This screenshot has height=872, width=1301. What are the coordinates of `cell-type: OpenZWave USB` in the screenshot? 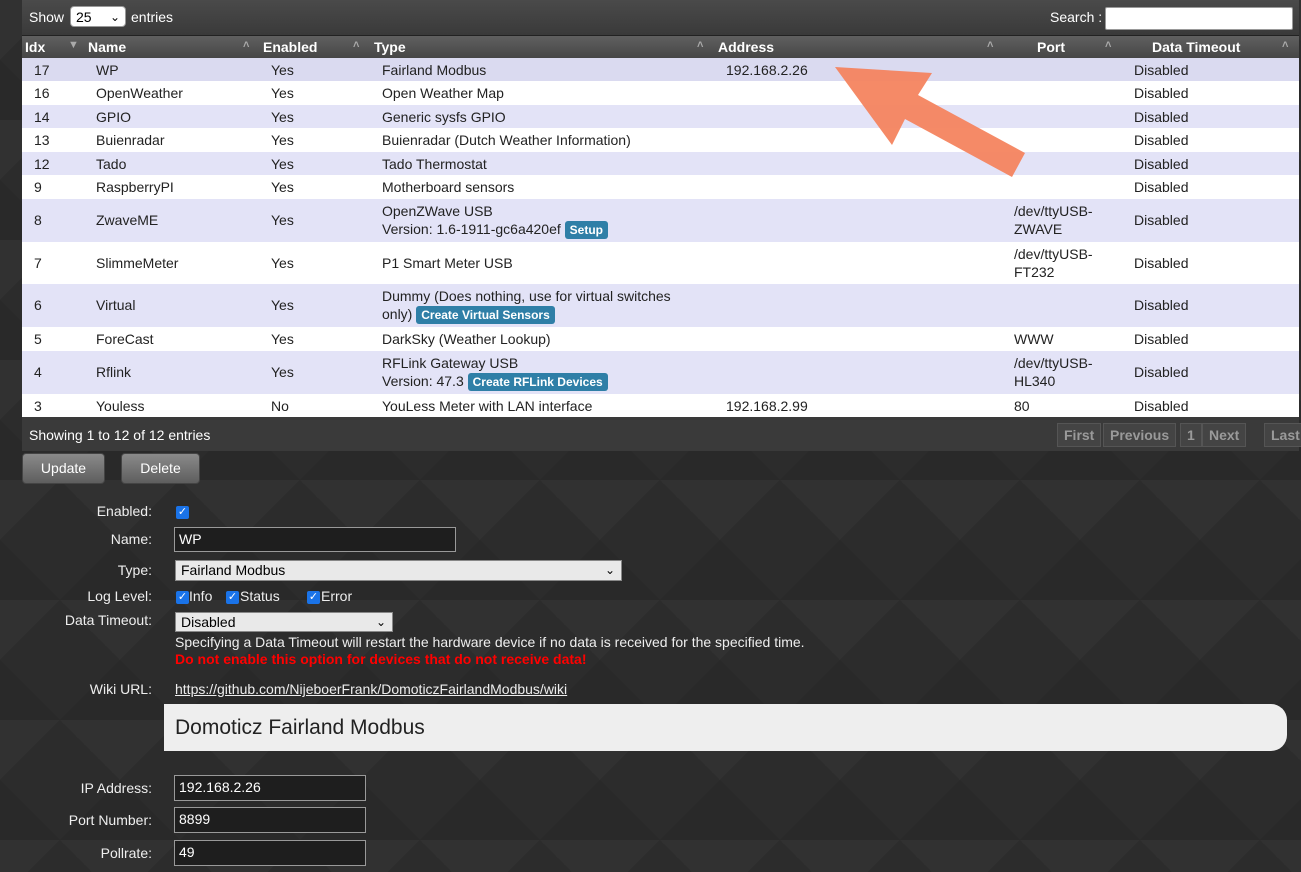 It's located at (437, 211).